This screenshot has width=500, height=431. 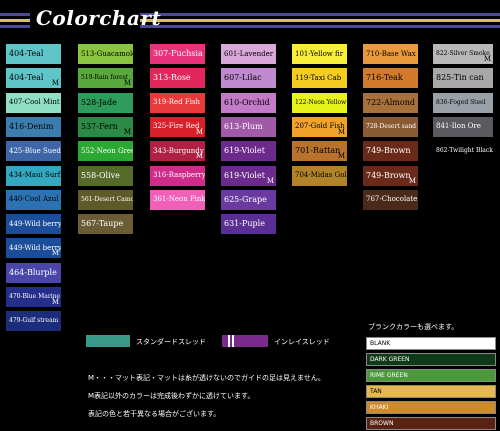 I want to click on swatch-label: 601-Lavender, so click(x=249, y=53).